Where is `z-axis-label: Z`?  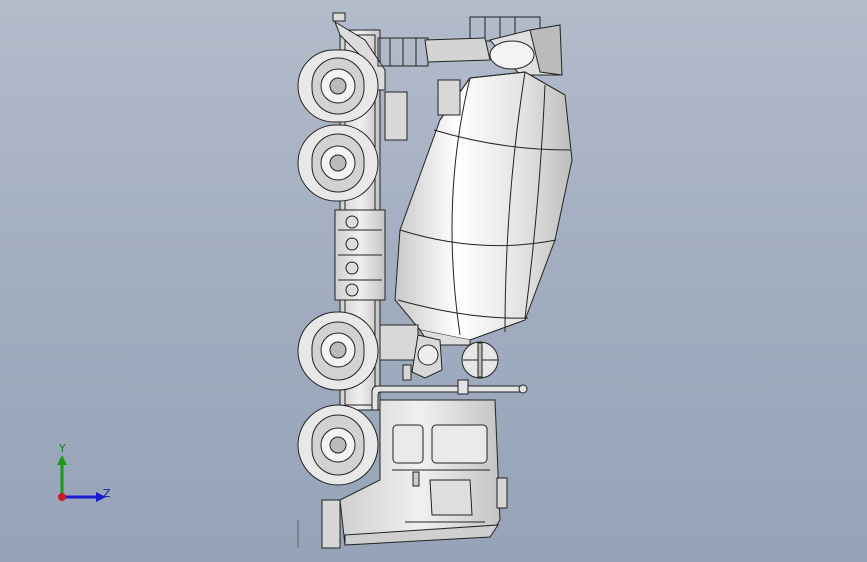 z-axis-label: Z is located at coordinates (107, 493).